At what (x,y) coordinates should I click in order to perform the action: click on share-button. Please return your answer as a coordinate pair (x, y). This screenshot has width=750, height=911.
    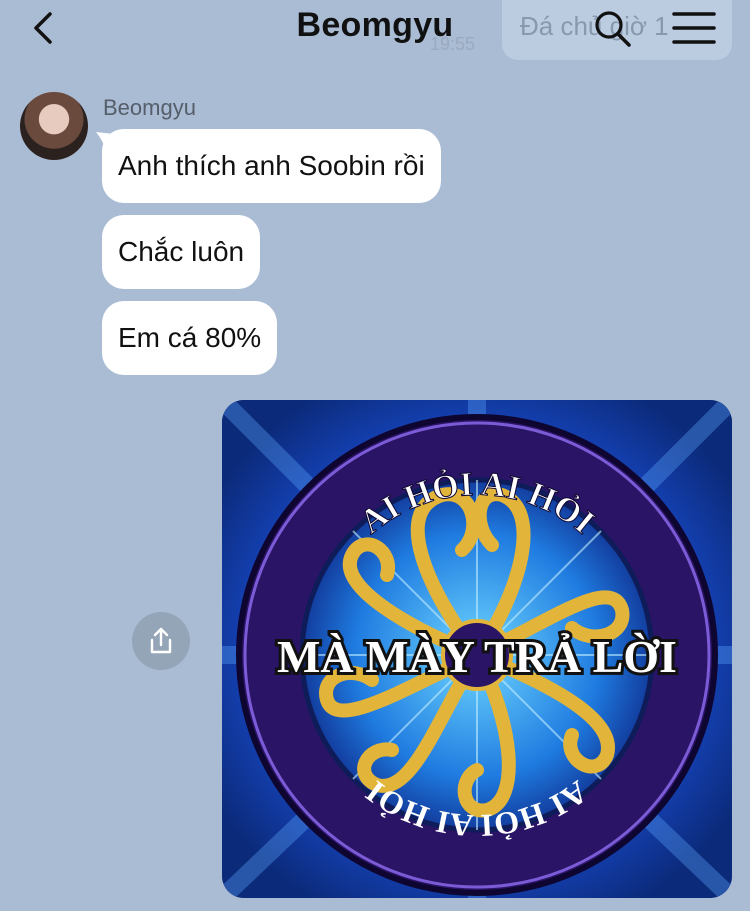
    Looking at the image, I should click on (161, 641).